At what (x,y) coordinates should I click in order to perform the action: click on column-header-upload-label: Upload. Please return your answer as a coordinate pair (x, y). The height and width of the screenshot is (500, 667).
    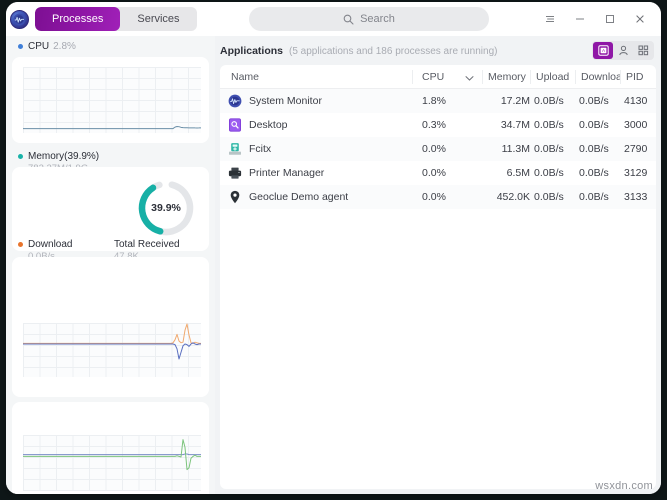
    Looking at the image, I should click on (553, 76).